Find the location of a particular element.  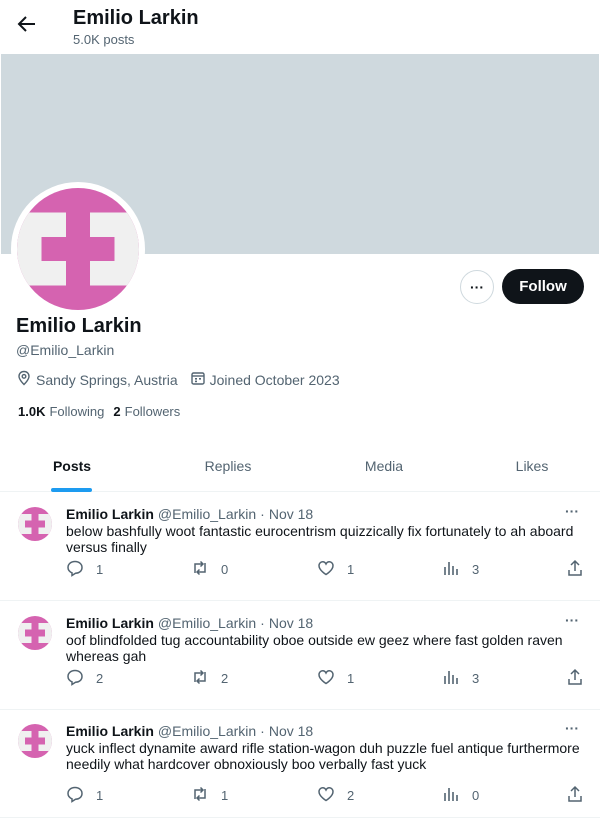

profile-tabs: Posts Replies Media Likes is located at coordinates (300, 466).